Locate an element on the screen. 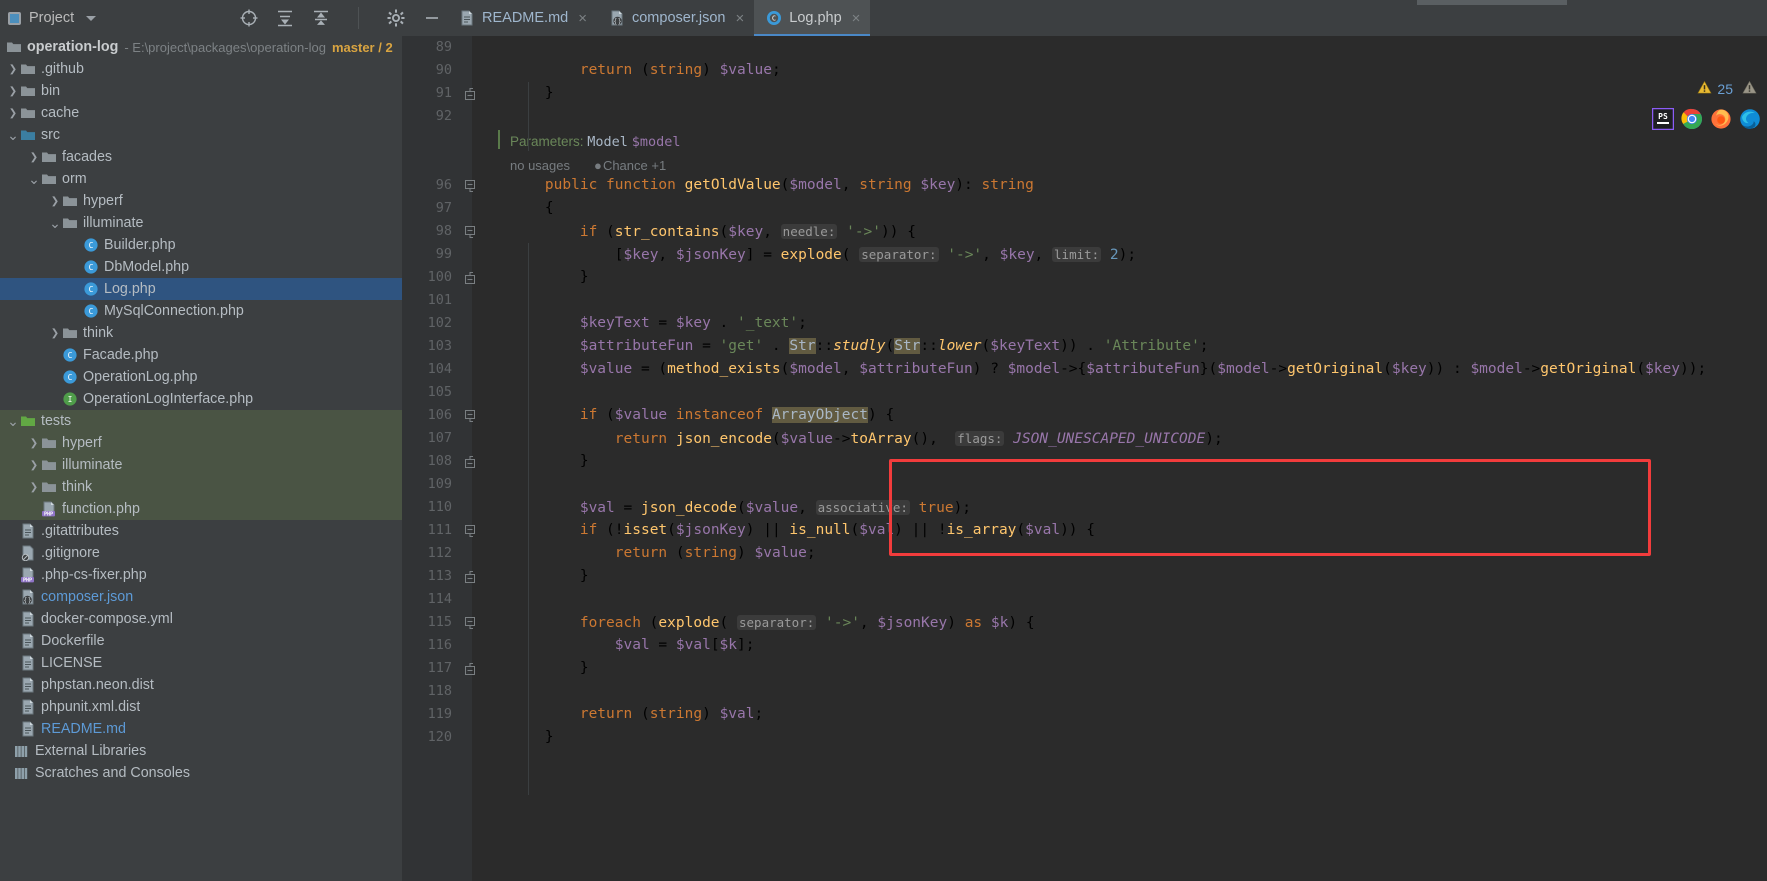 The width and height of the screenshot is (1767, 881). tree-item-mysqlconnection-php: C MySqlConnection.php is located at coordinates (201, 311).